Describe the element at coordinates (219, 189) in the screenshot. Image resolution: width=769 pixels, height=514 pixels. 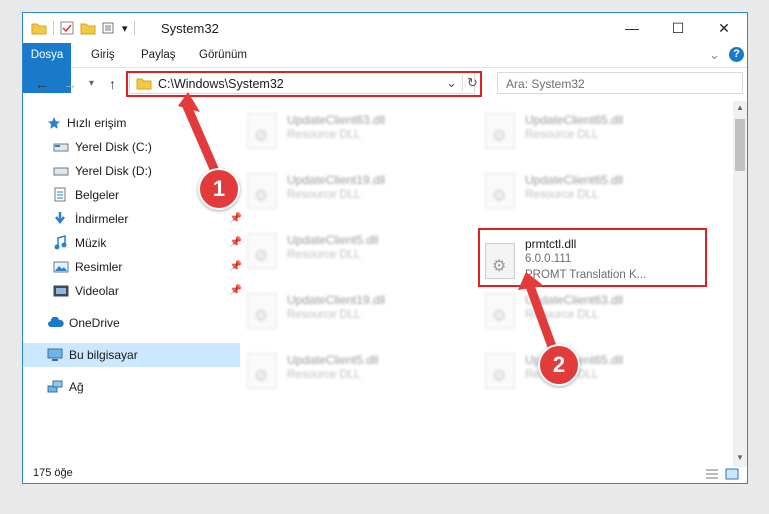
I see `step-marker-1: 1` at that location.